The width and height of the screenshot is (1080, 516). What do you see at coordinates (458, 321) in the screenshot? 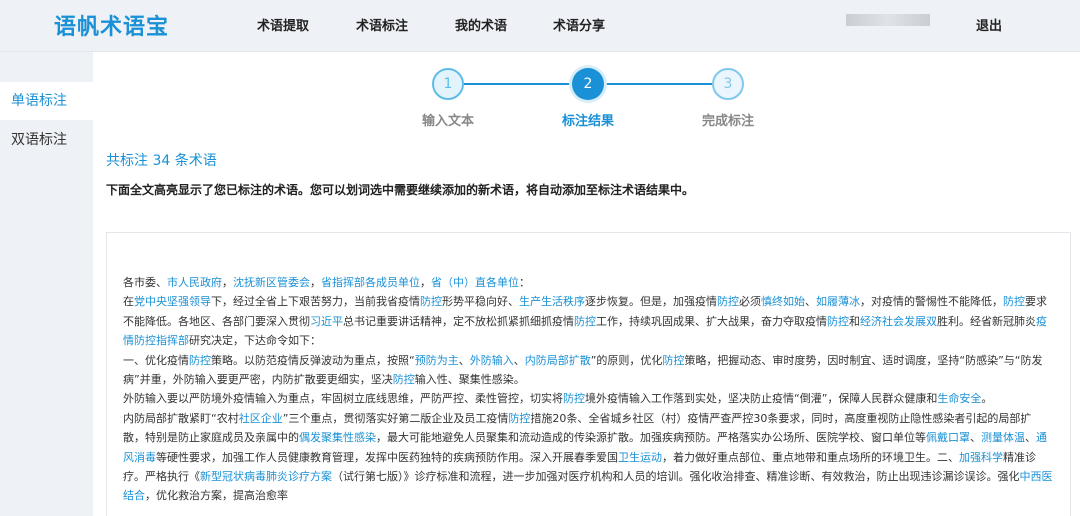
I see `doc-text: 总书记重要讲话精神，定不放松抓紧抓细抓疫情` at bounding box center [458, 321].